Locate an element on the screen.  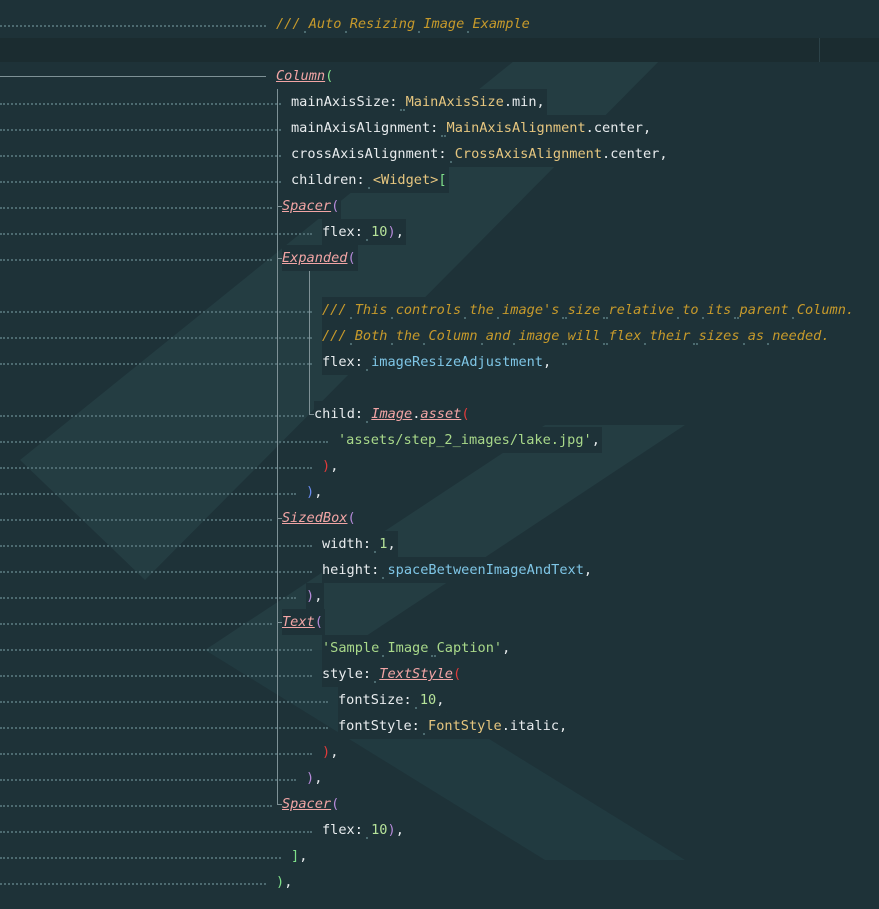
code-line: Expanded( is located at coordinates (439, 258).